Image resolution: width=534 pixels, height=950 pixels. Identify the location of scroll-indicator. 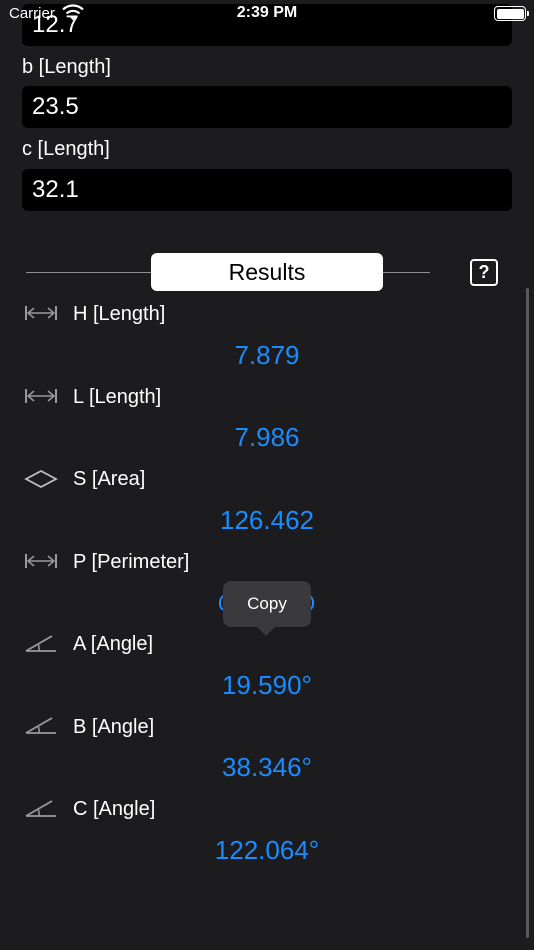
(527, 613).